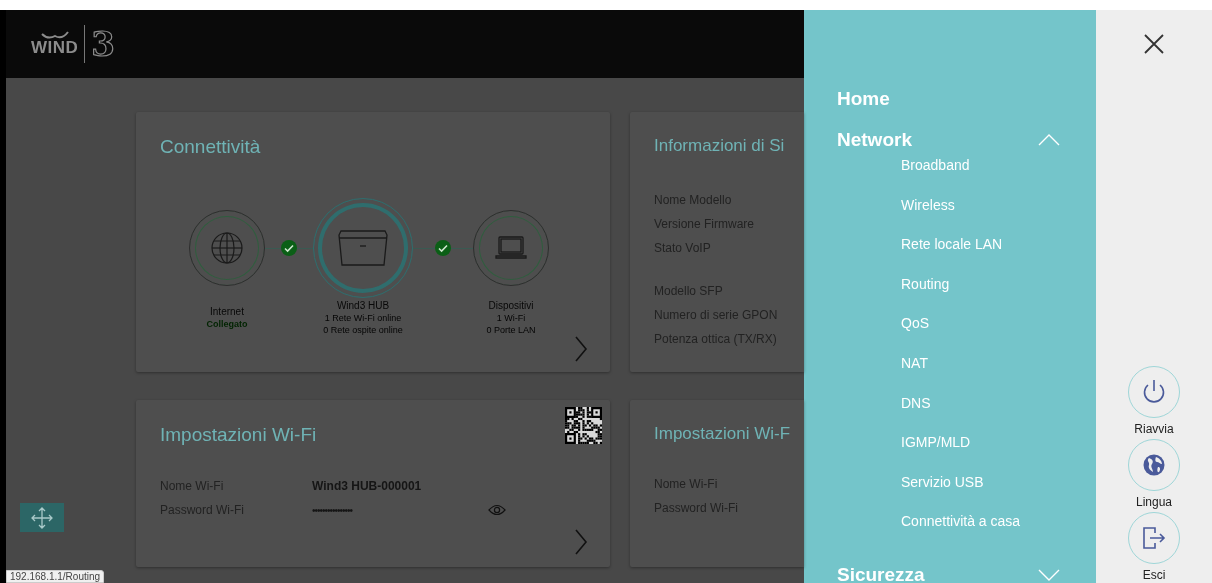 This screenshot has height=583, width=1212. I want to click on router-icon, so click(363, 248).